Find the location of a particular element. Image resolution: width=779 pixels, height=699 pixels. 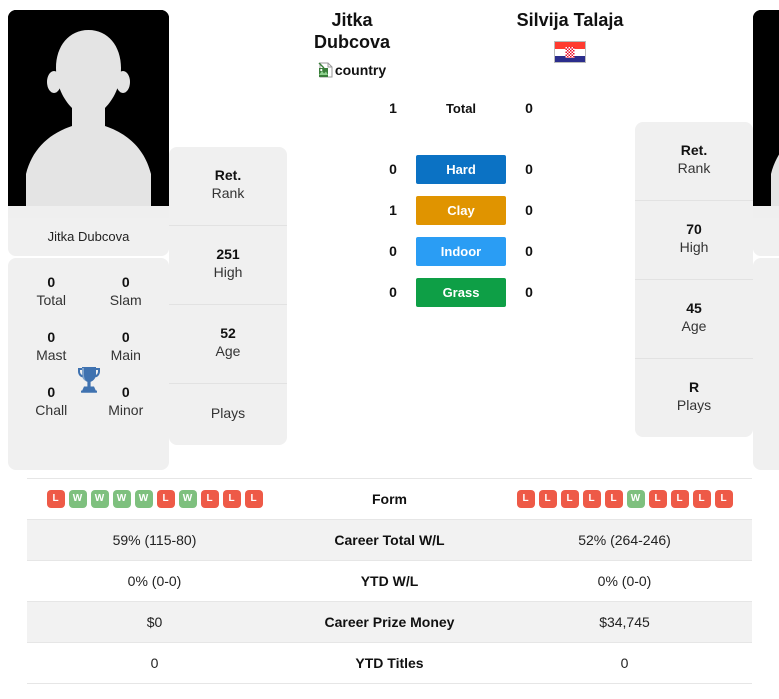

left-titles-minor-label: Minor is located at coordinates (126, 409).